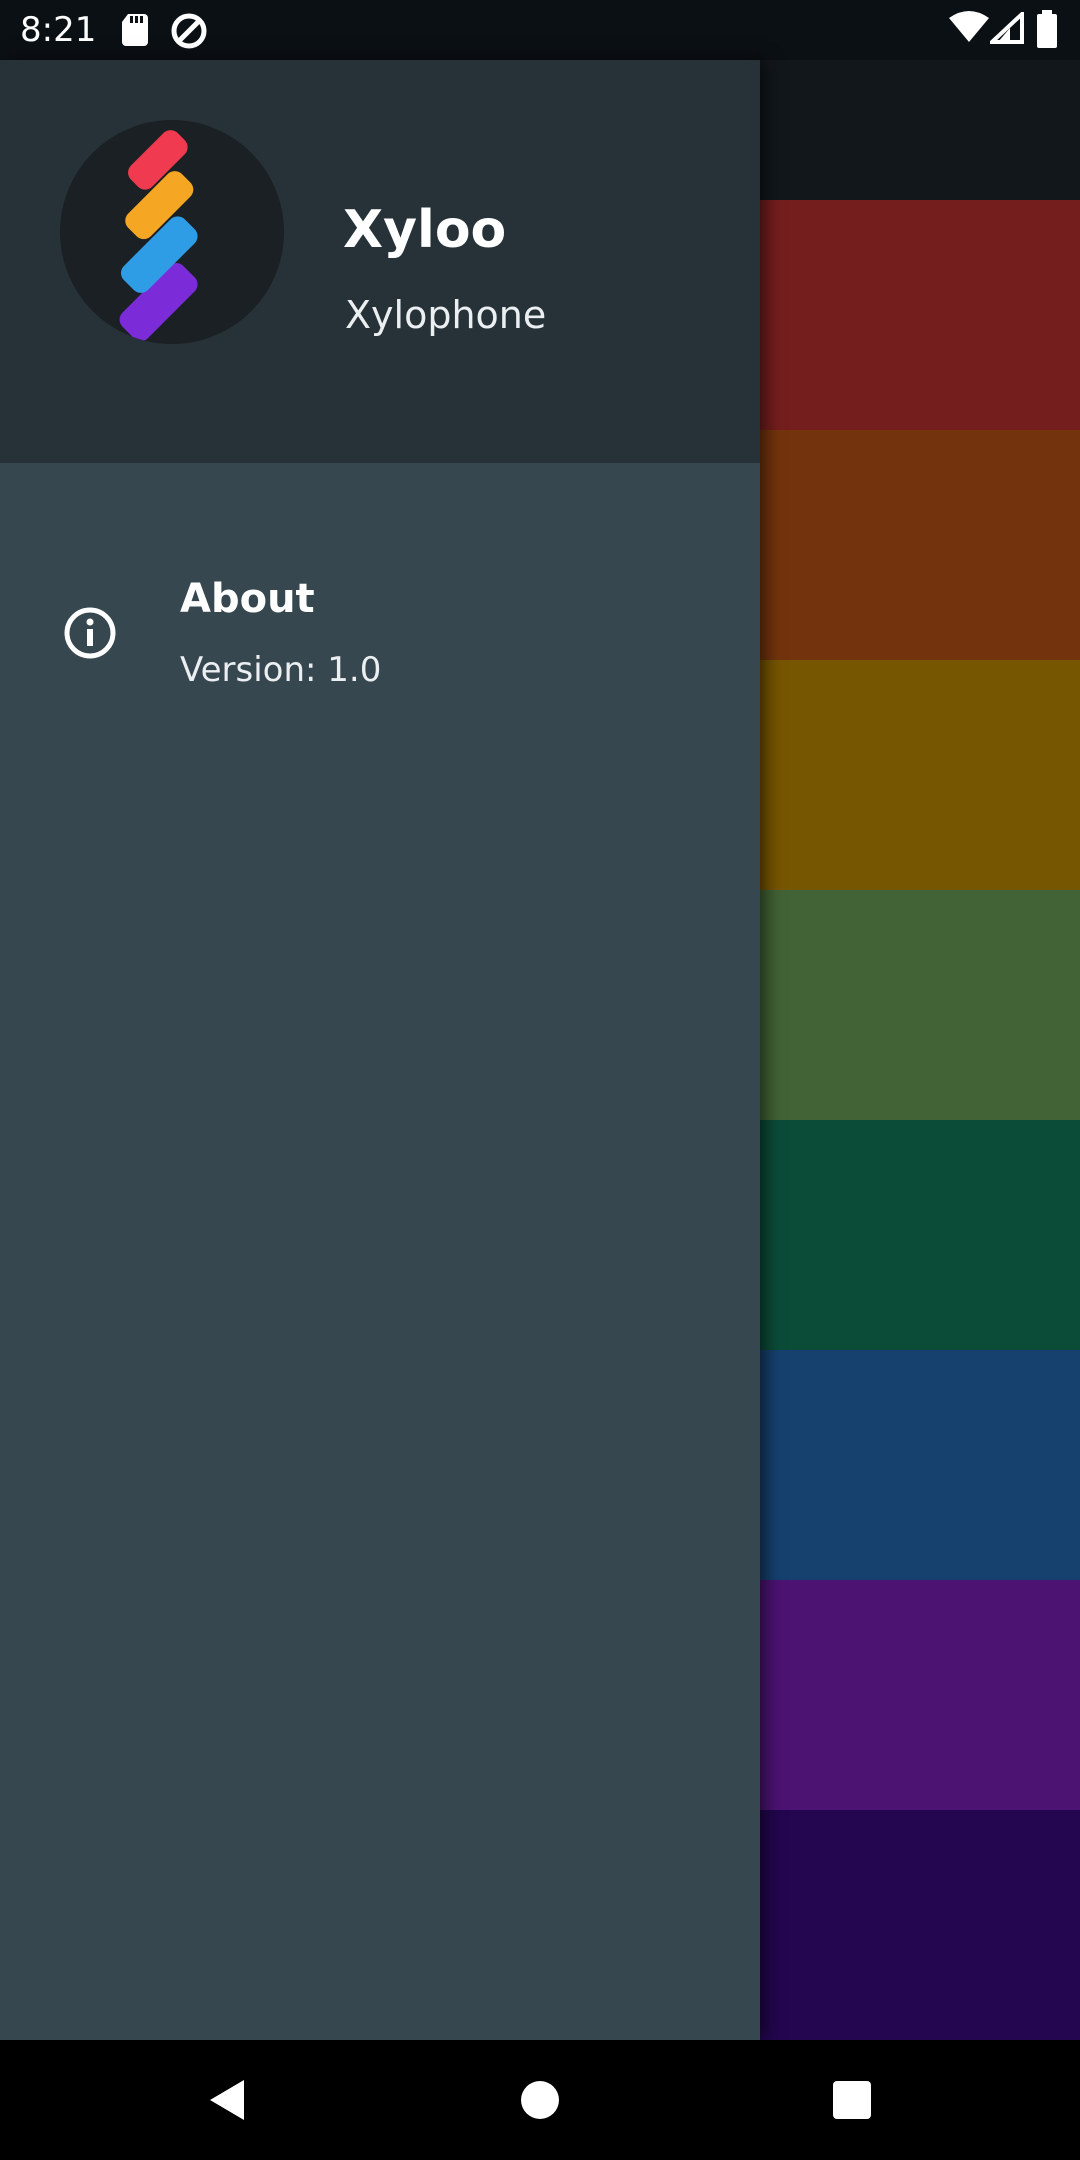  What do you see at coordinates (172, 232) in the screenshot?
I see `xylophone-logo-icon` at bounding box center [172, 232].